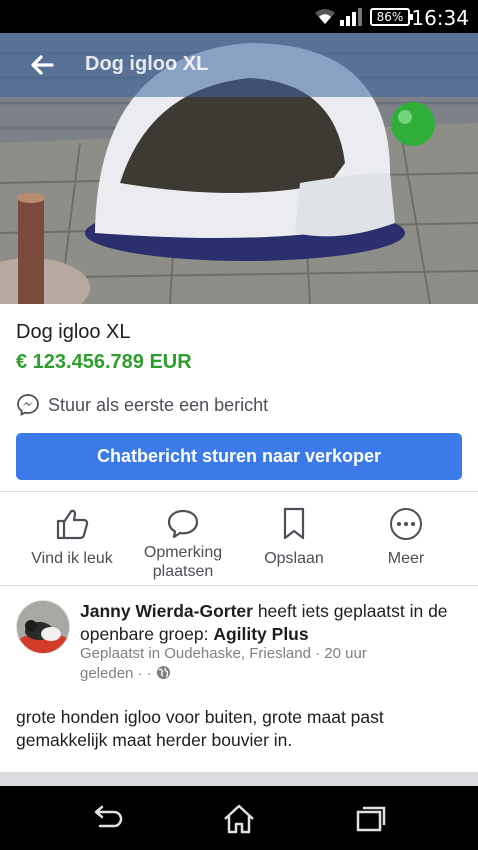 The image size is (478, 850). What do you see at coordinates (166, 611) in the screenshot?
I see `post-author: Janny Wierda-Gorter` at bounding box center [166, 611].